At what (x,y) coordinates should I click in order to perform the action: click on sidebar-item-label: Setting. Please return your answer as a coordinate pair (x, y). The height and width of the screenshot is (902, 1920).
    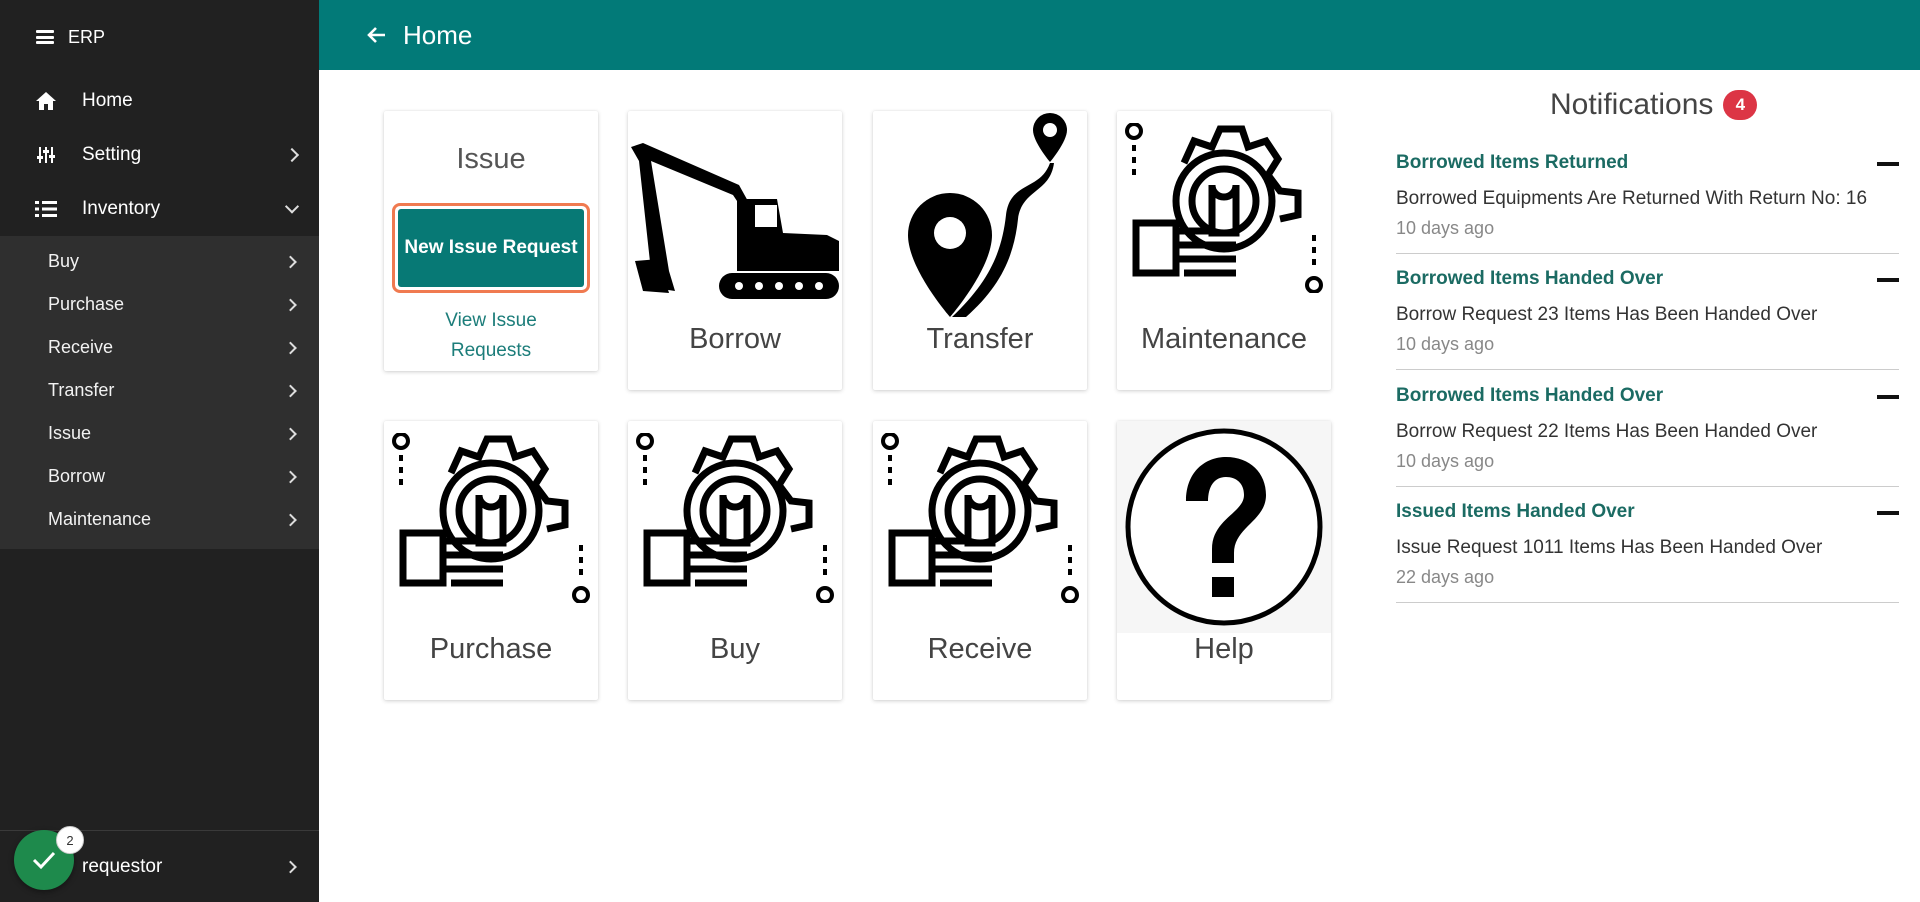
    Looking at the image, I should click on (112, 154).